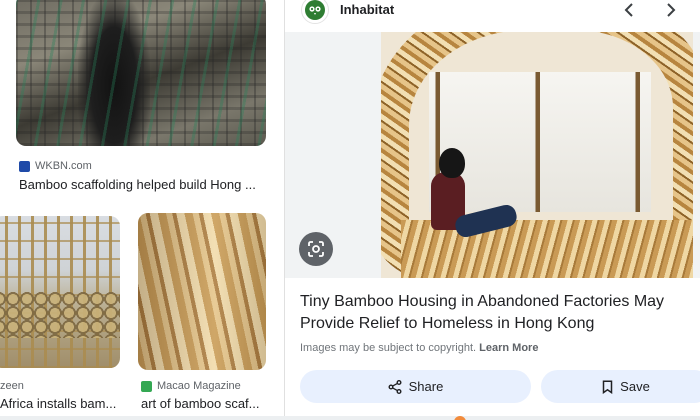 The image size is (700, 420). What do you see at coordinates (388, 348) in the screenshot?
I see `copyright-text: Images may be subject to copyright.` at bounding box center [388, 348].